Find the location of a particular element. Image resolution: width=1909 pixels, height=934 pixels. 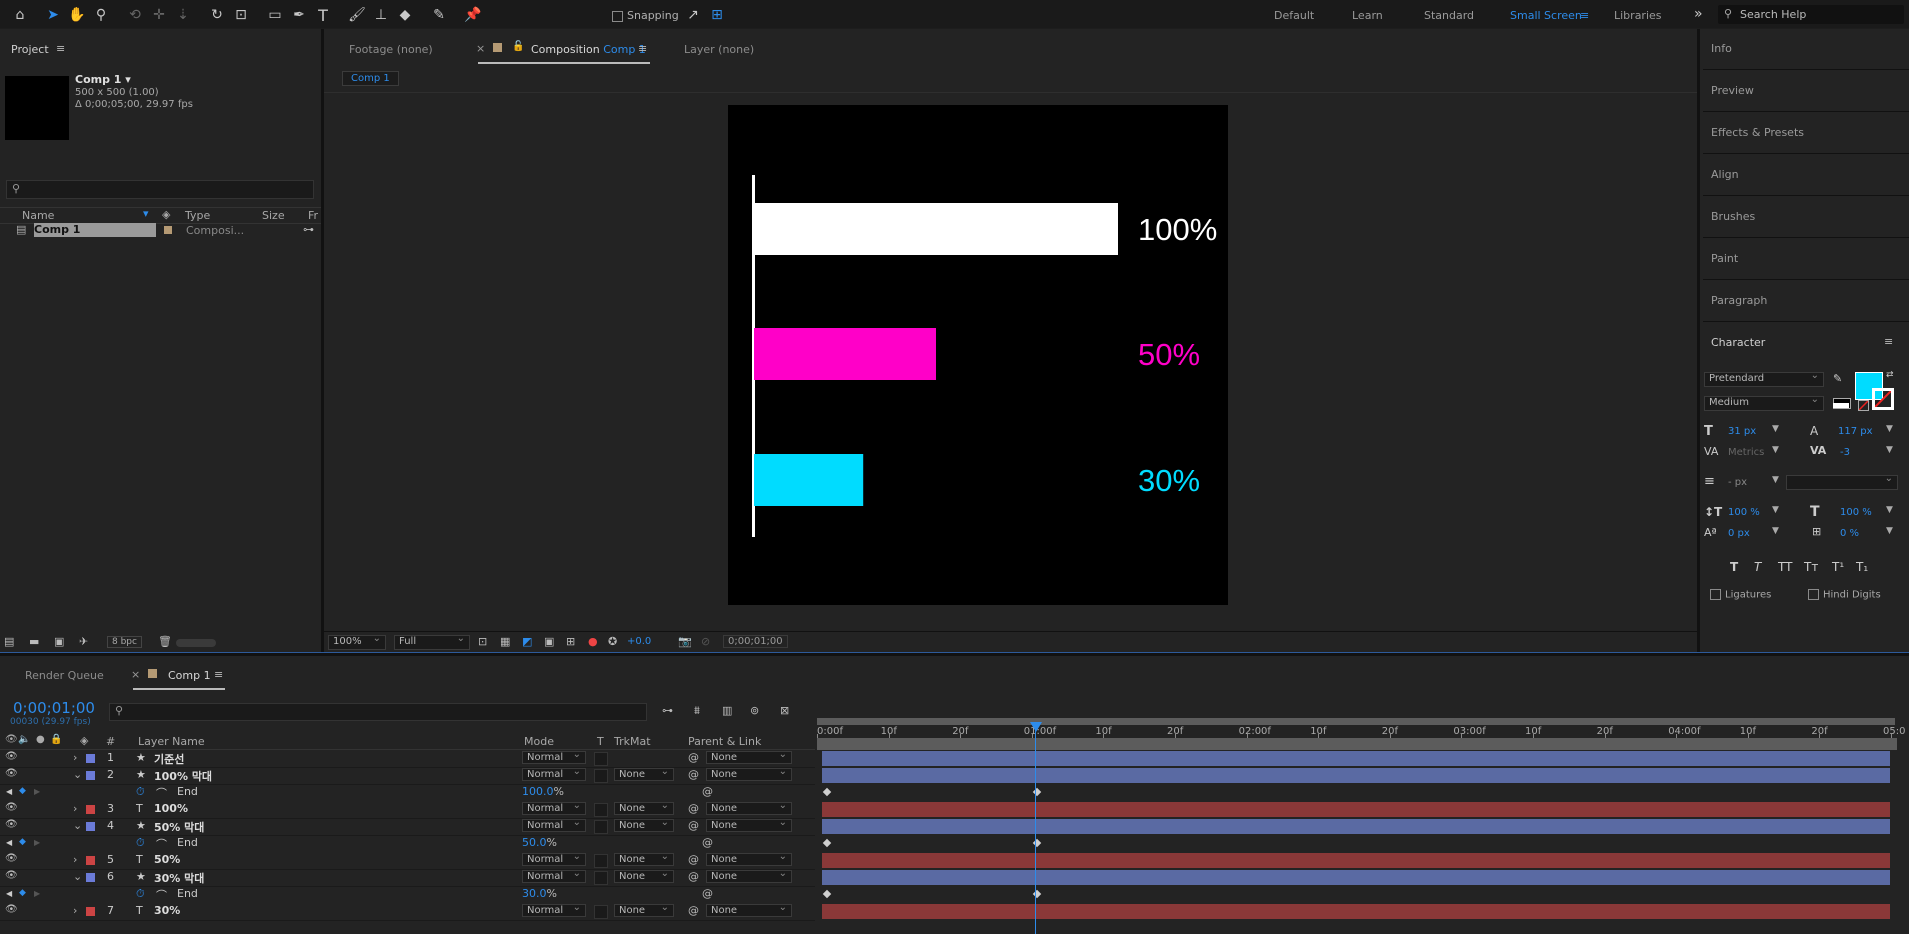

rotate-tool-icon: ↻ is located at coordinates (217, 15).